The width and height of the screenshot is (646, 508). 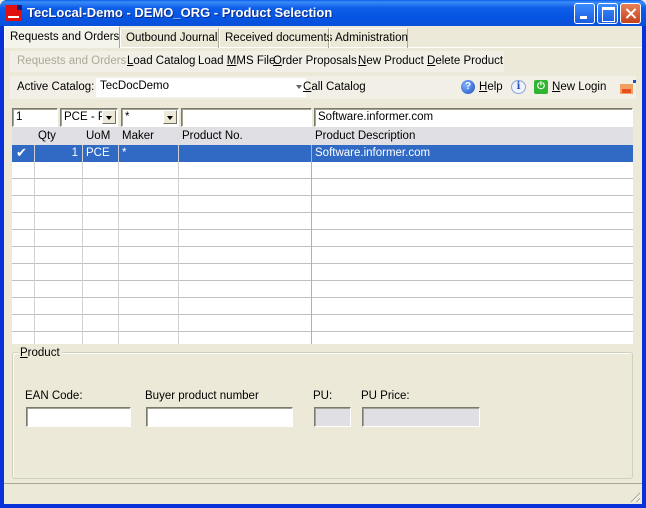 What do you see at coordinates (74, 153) in the screenshot?
I see `cell-qty: 1` at bounding box center [74, 153].